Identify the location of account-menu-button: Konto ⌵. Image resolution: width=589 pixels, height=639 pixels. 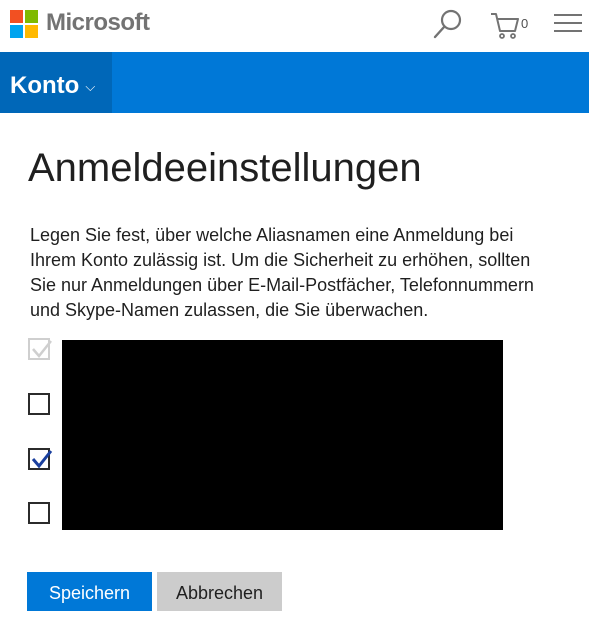
(56, 82).